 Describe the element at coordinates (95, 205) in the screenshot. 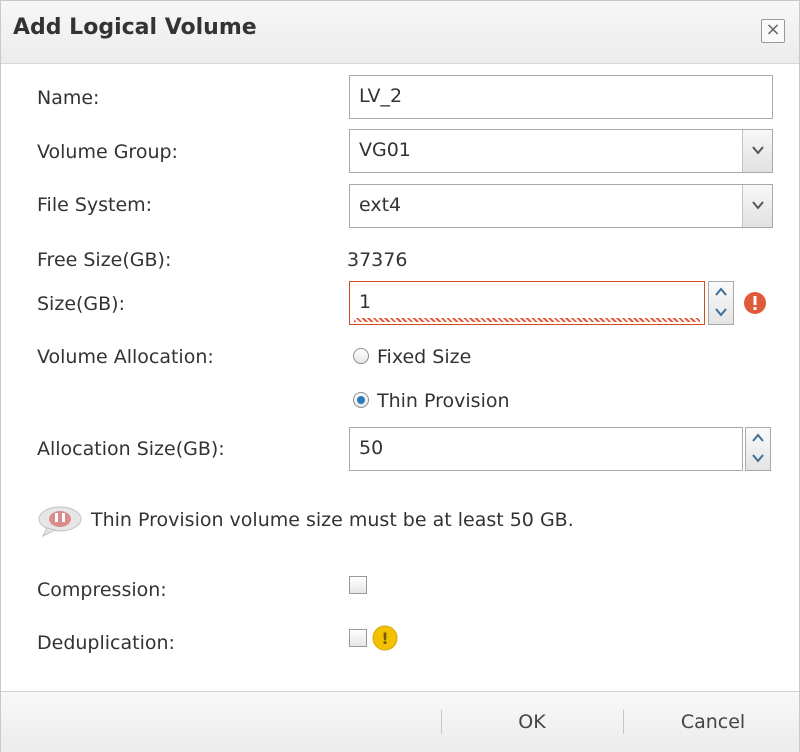

I see `file-system-label: File System:` at that location.